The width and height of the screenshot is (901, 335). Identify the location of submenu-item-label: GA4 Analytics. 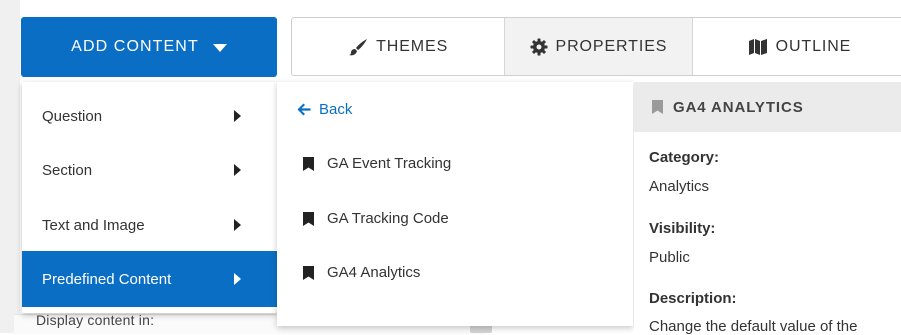
(374, 272).